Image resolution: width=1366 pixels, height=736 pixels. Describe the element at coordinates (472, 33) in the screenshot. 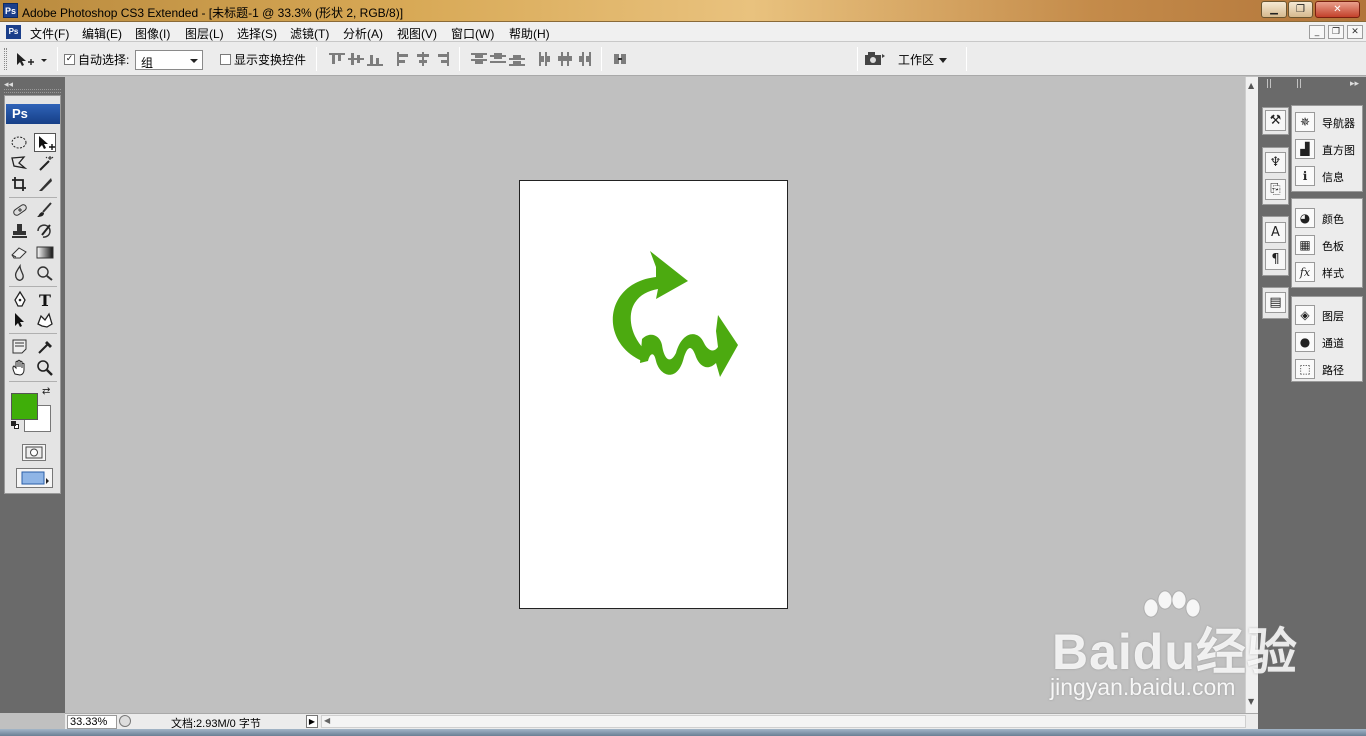

I see `menu-window: 窗口(W)` at that location.